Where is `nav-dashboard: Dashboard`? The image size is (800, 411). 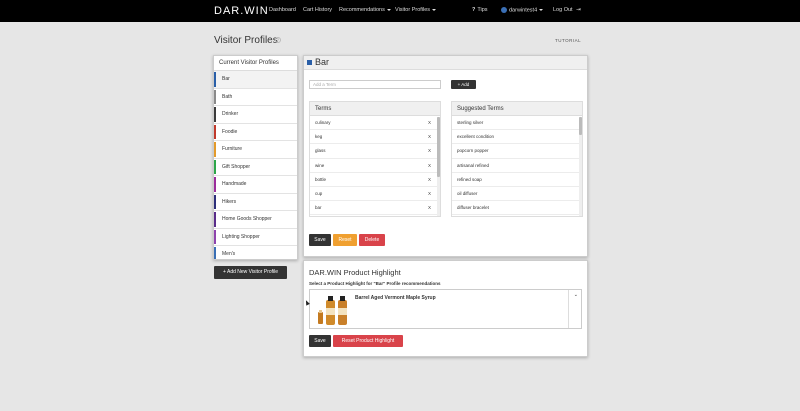
nav-dashboard: Dashboard is located at coordinates (282, 10).